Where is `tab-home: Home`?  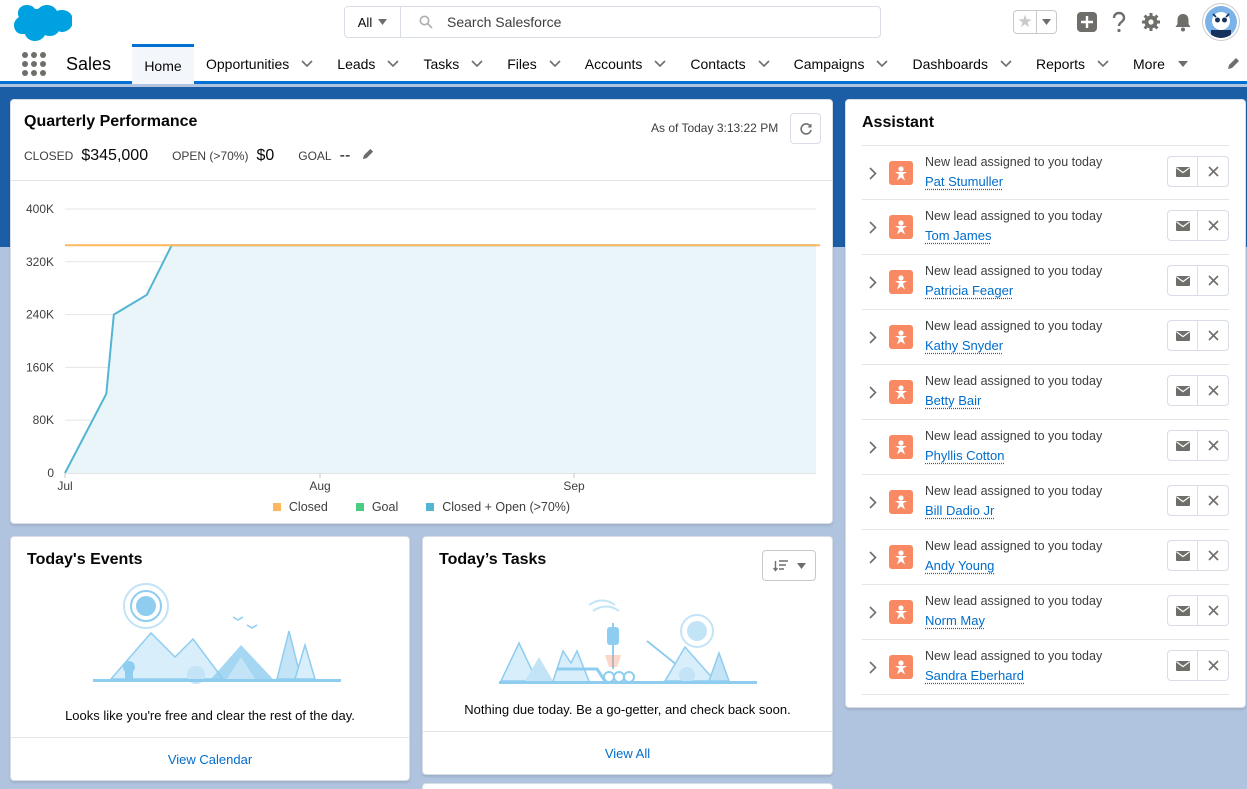 tab-home: Home is located at coordinates (163, 64).